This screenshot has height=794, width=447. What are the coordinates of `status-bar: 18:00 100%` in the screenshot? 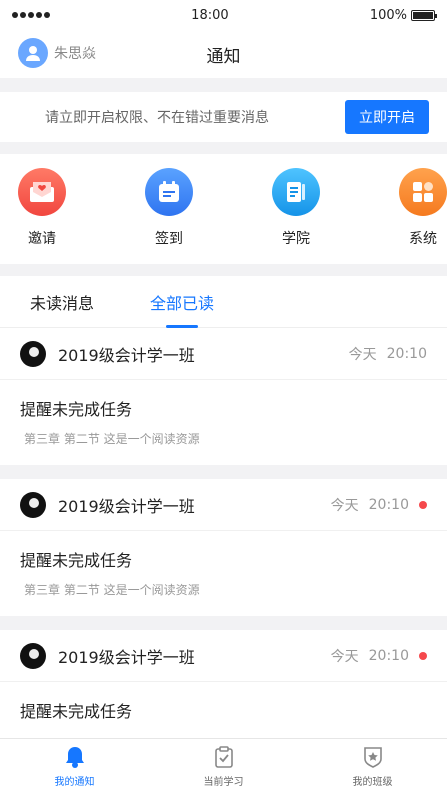 It's located at (223, 15).